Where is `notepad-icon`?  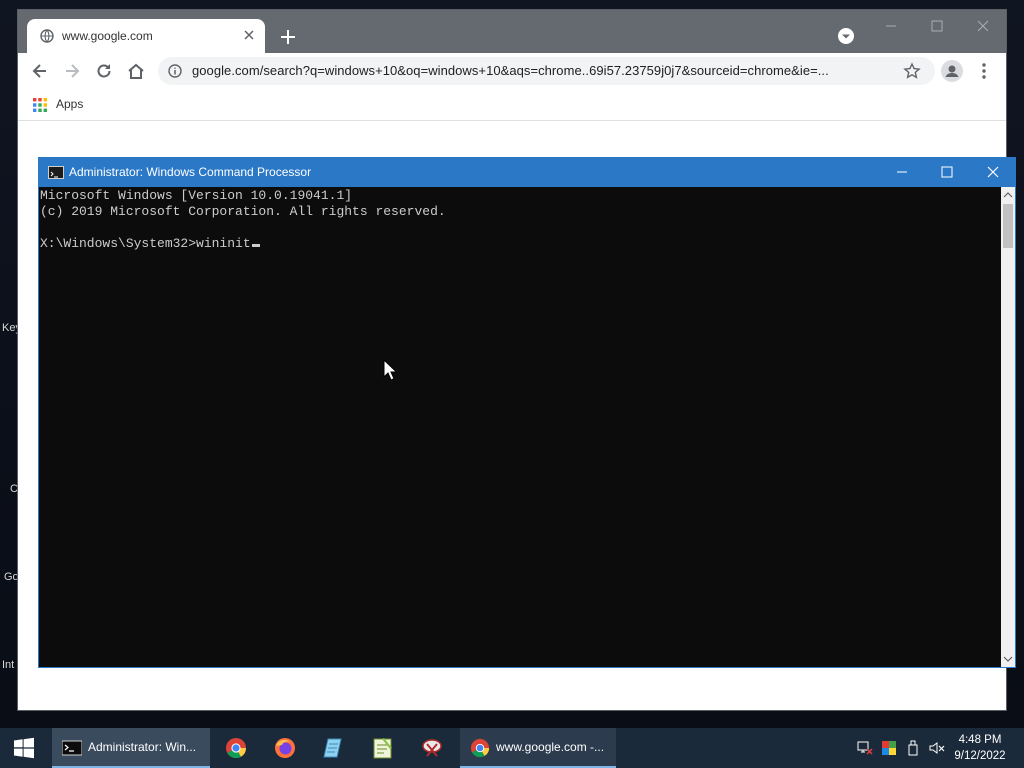 notepad-icon is located at coordinates (332, 748).